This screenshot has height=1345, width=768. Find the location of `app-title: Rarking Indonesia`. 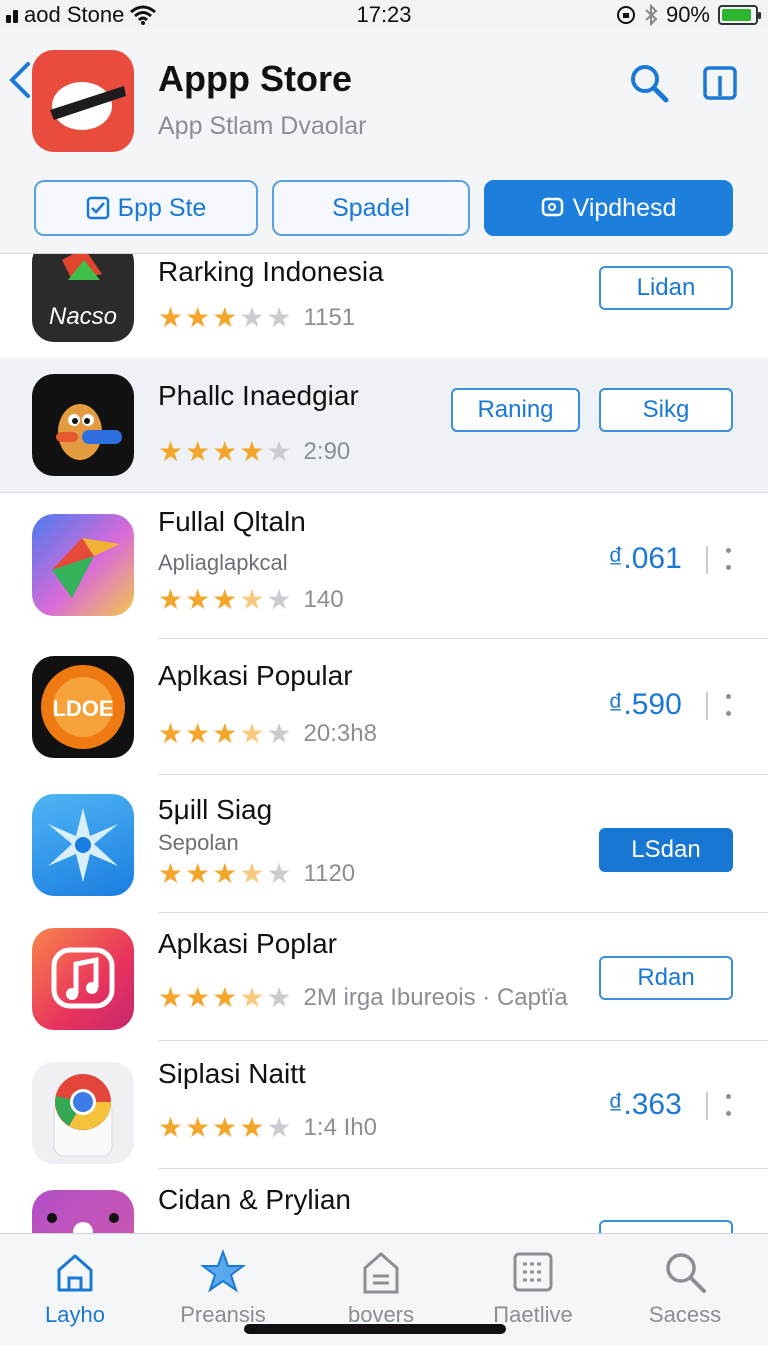

app-title: Rarking Indonesia is located at coordinates (271, 271).